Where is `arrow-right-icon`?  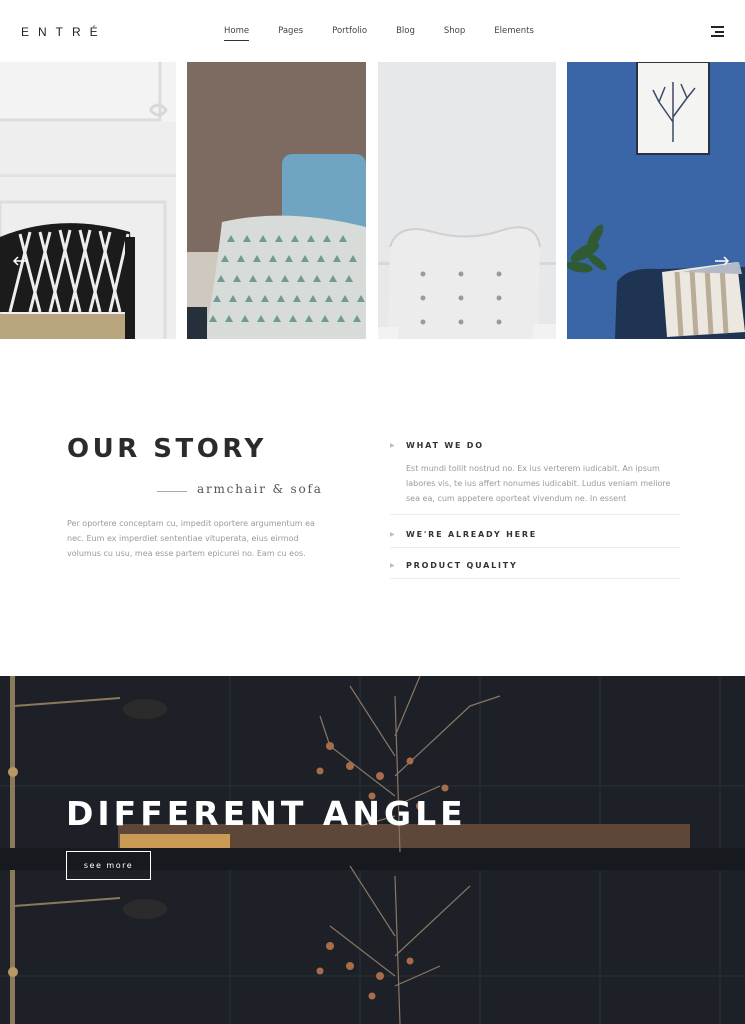 arrow-right-icon is located at coordinates (722, 260).